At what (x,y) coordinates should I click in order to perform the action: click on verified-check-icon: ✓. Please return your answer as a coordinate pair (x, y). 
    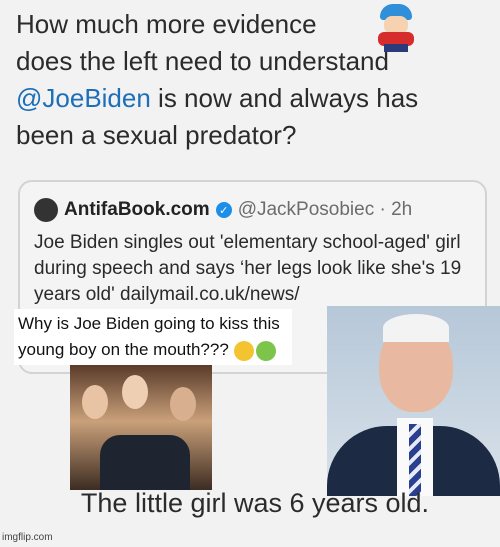
    Looking at the image, I should click on (223, 210).